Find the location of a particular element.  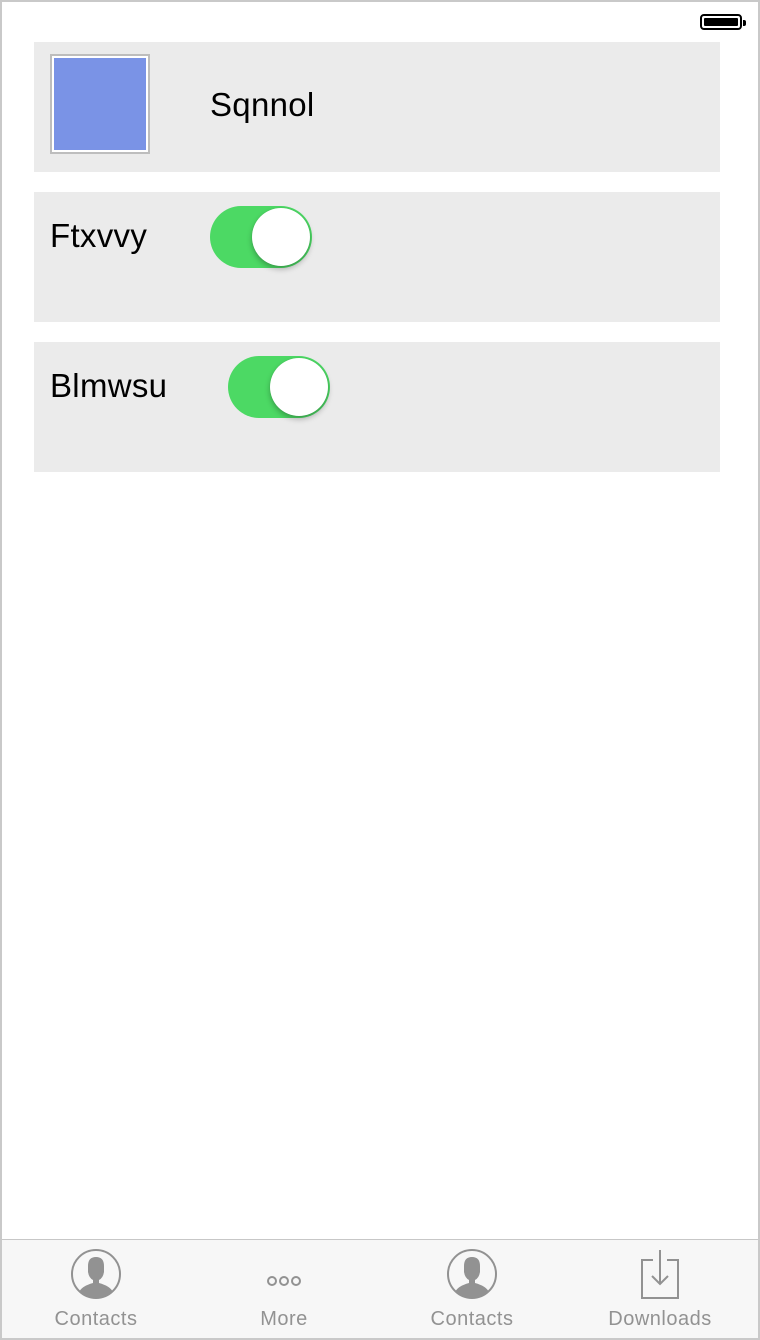

tab-label: Downloads is located at coordinates (660, 1319).